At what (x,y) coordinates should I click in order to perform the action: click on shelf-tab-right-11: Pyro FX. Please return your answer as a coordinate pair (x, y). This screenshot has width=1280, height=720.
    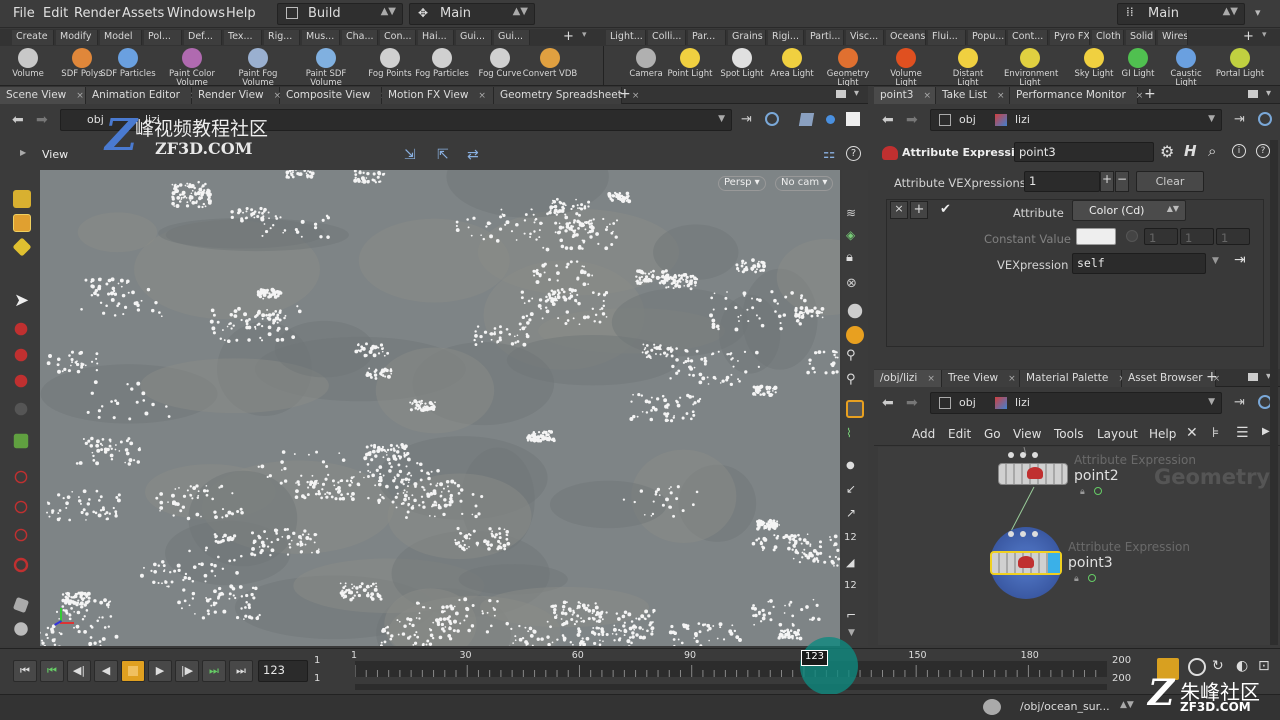
    Looking at the image, I should click on (1070, 37).